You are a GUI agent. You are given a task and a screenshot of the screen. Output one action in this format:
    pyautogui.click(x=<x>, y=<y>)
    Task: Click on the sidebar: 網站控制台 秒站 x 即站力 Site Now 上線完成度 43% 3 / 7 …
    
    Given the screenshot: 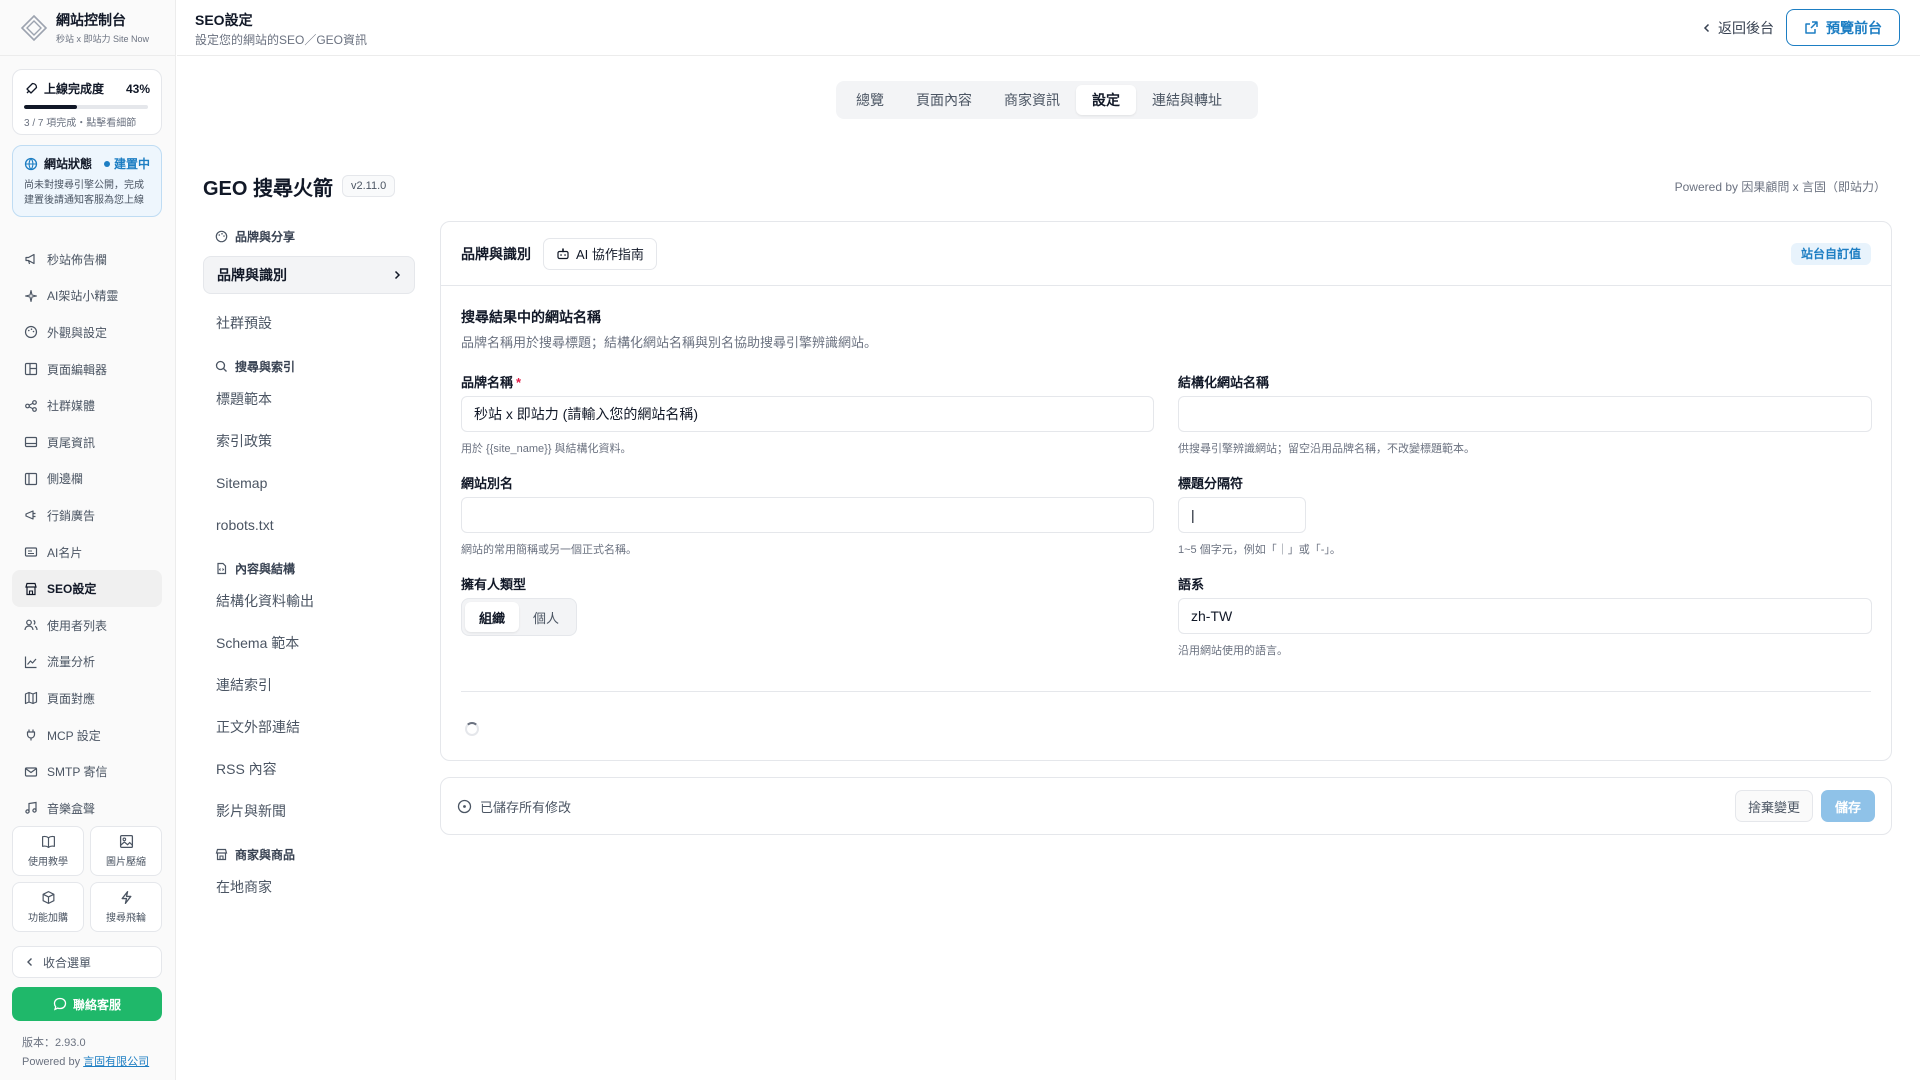 What is the action you would take?
    pyautogui.click(x=88, y=540)
    